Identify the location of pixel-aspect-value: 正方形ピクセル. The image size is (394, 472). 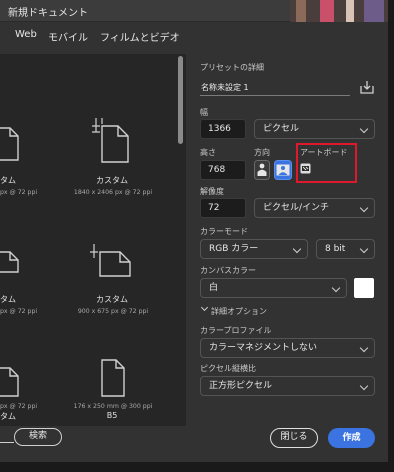
(241, 386).